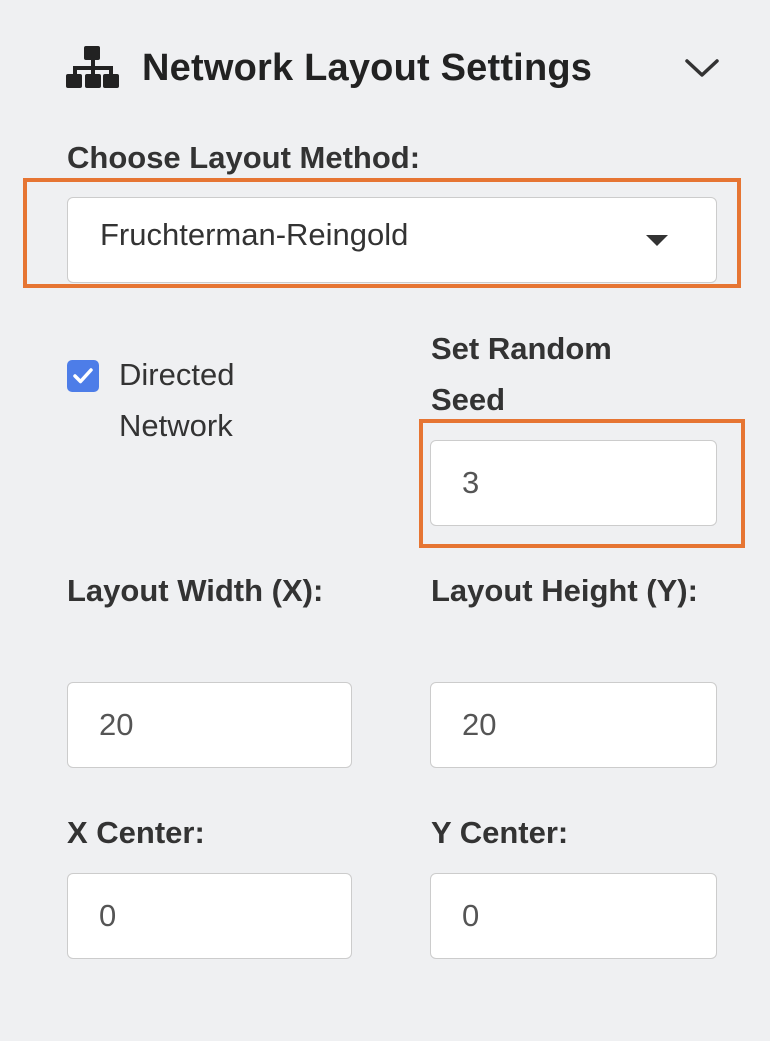  I want to click on layout-method-selected-value: Fruchterman-Reingold, so click(254, 234).